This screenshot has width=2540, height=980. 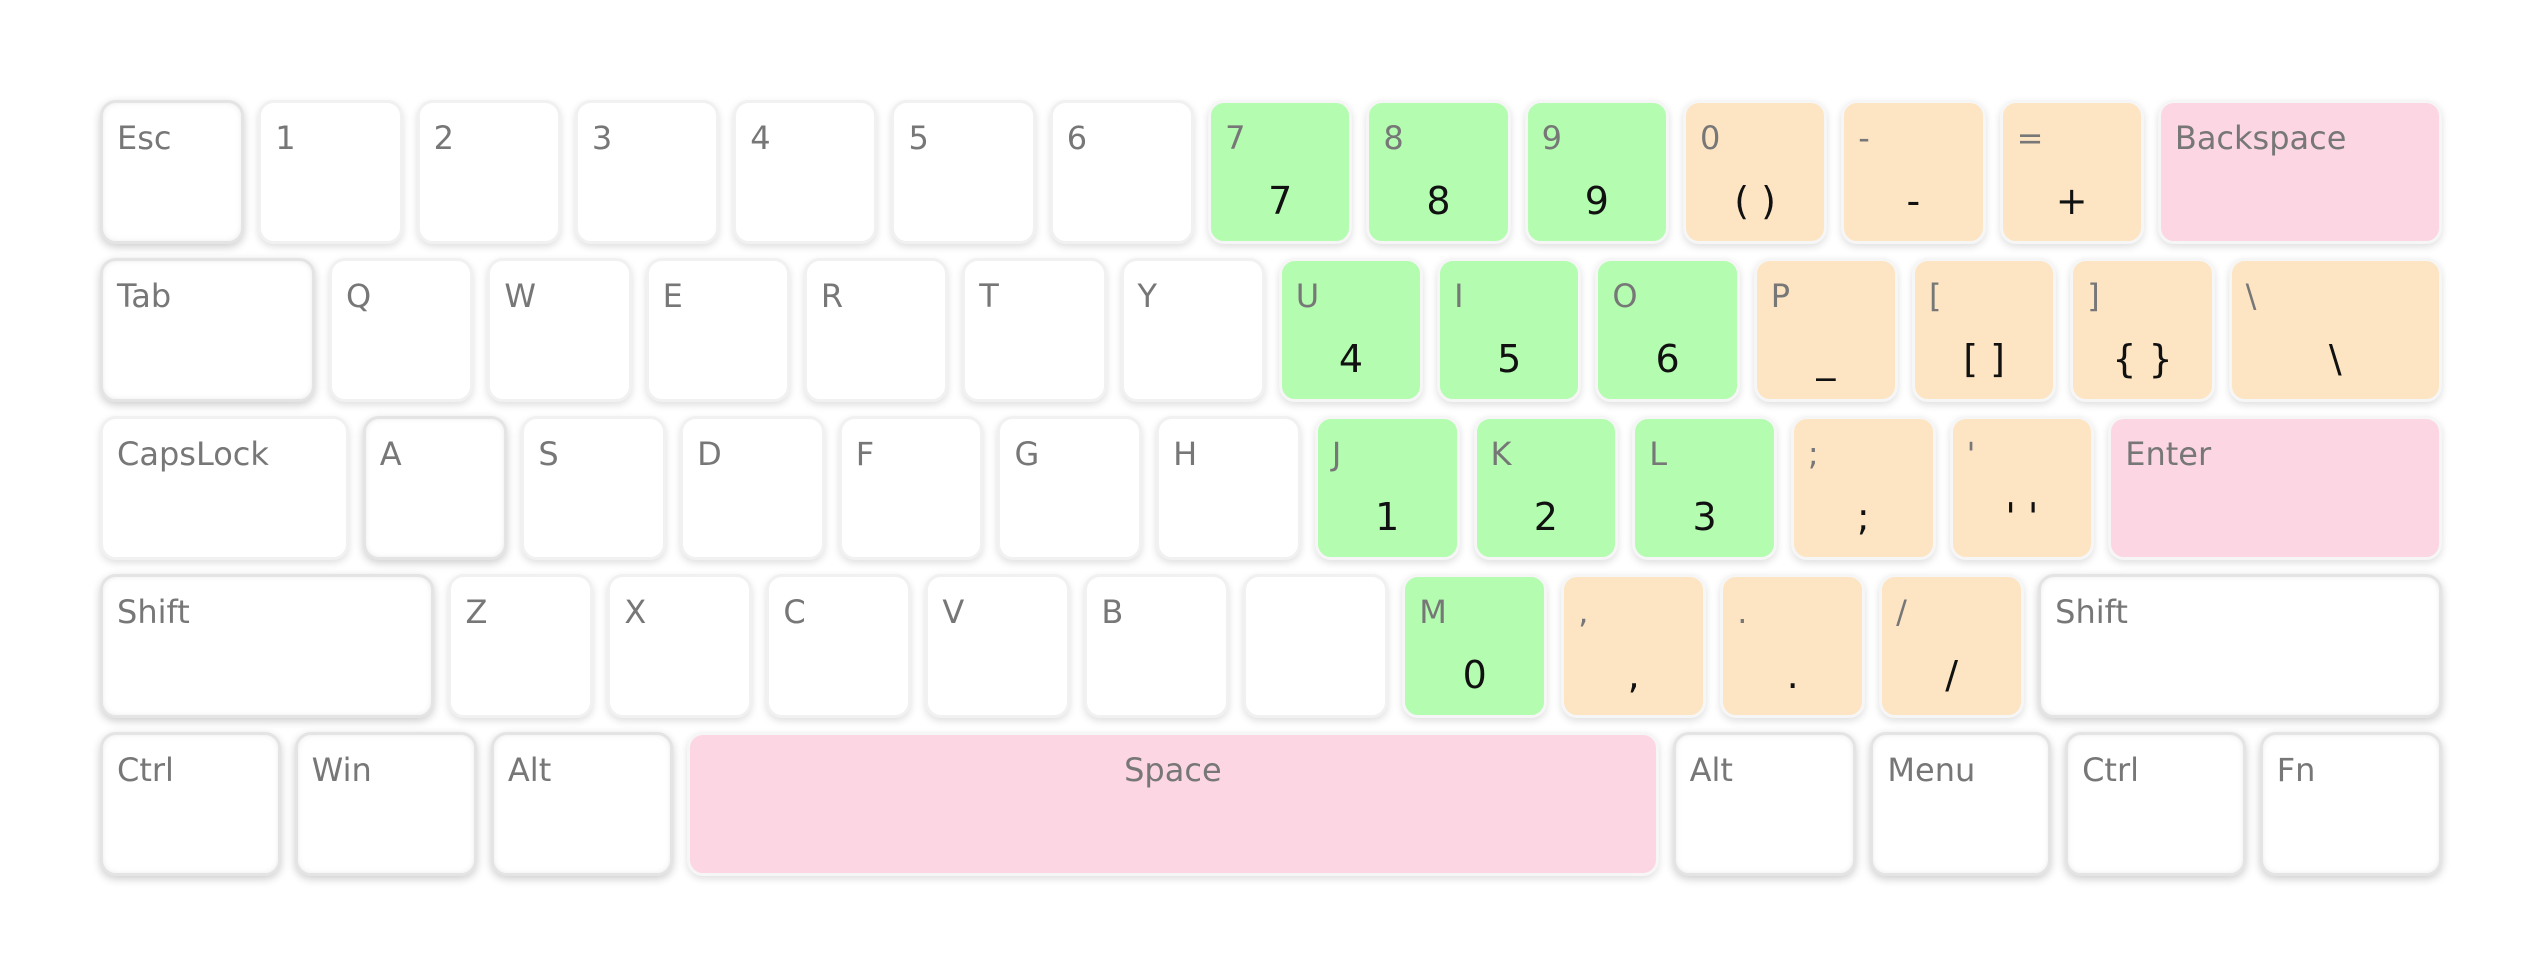 What do you see at coordinates (989, 296) in the screenshot?
I see `key-label: T` at bounding box center [989, 296].